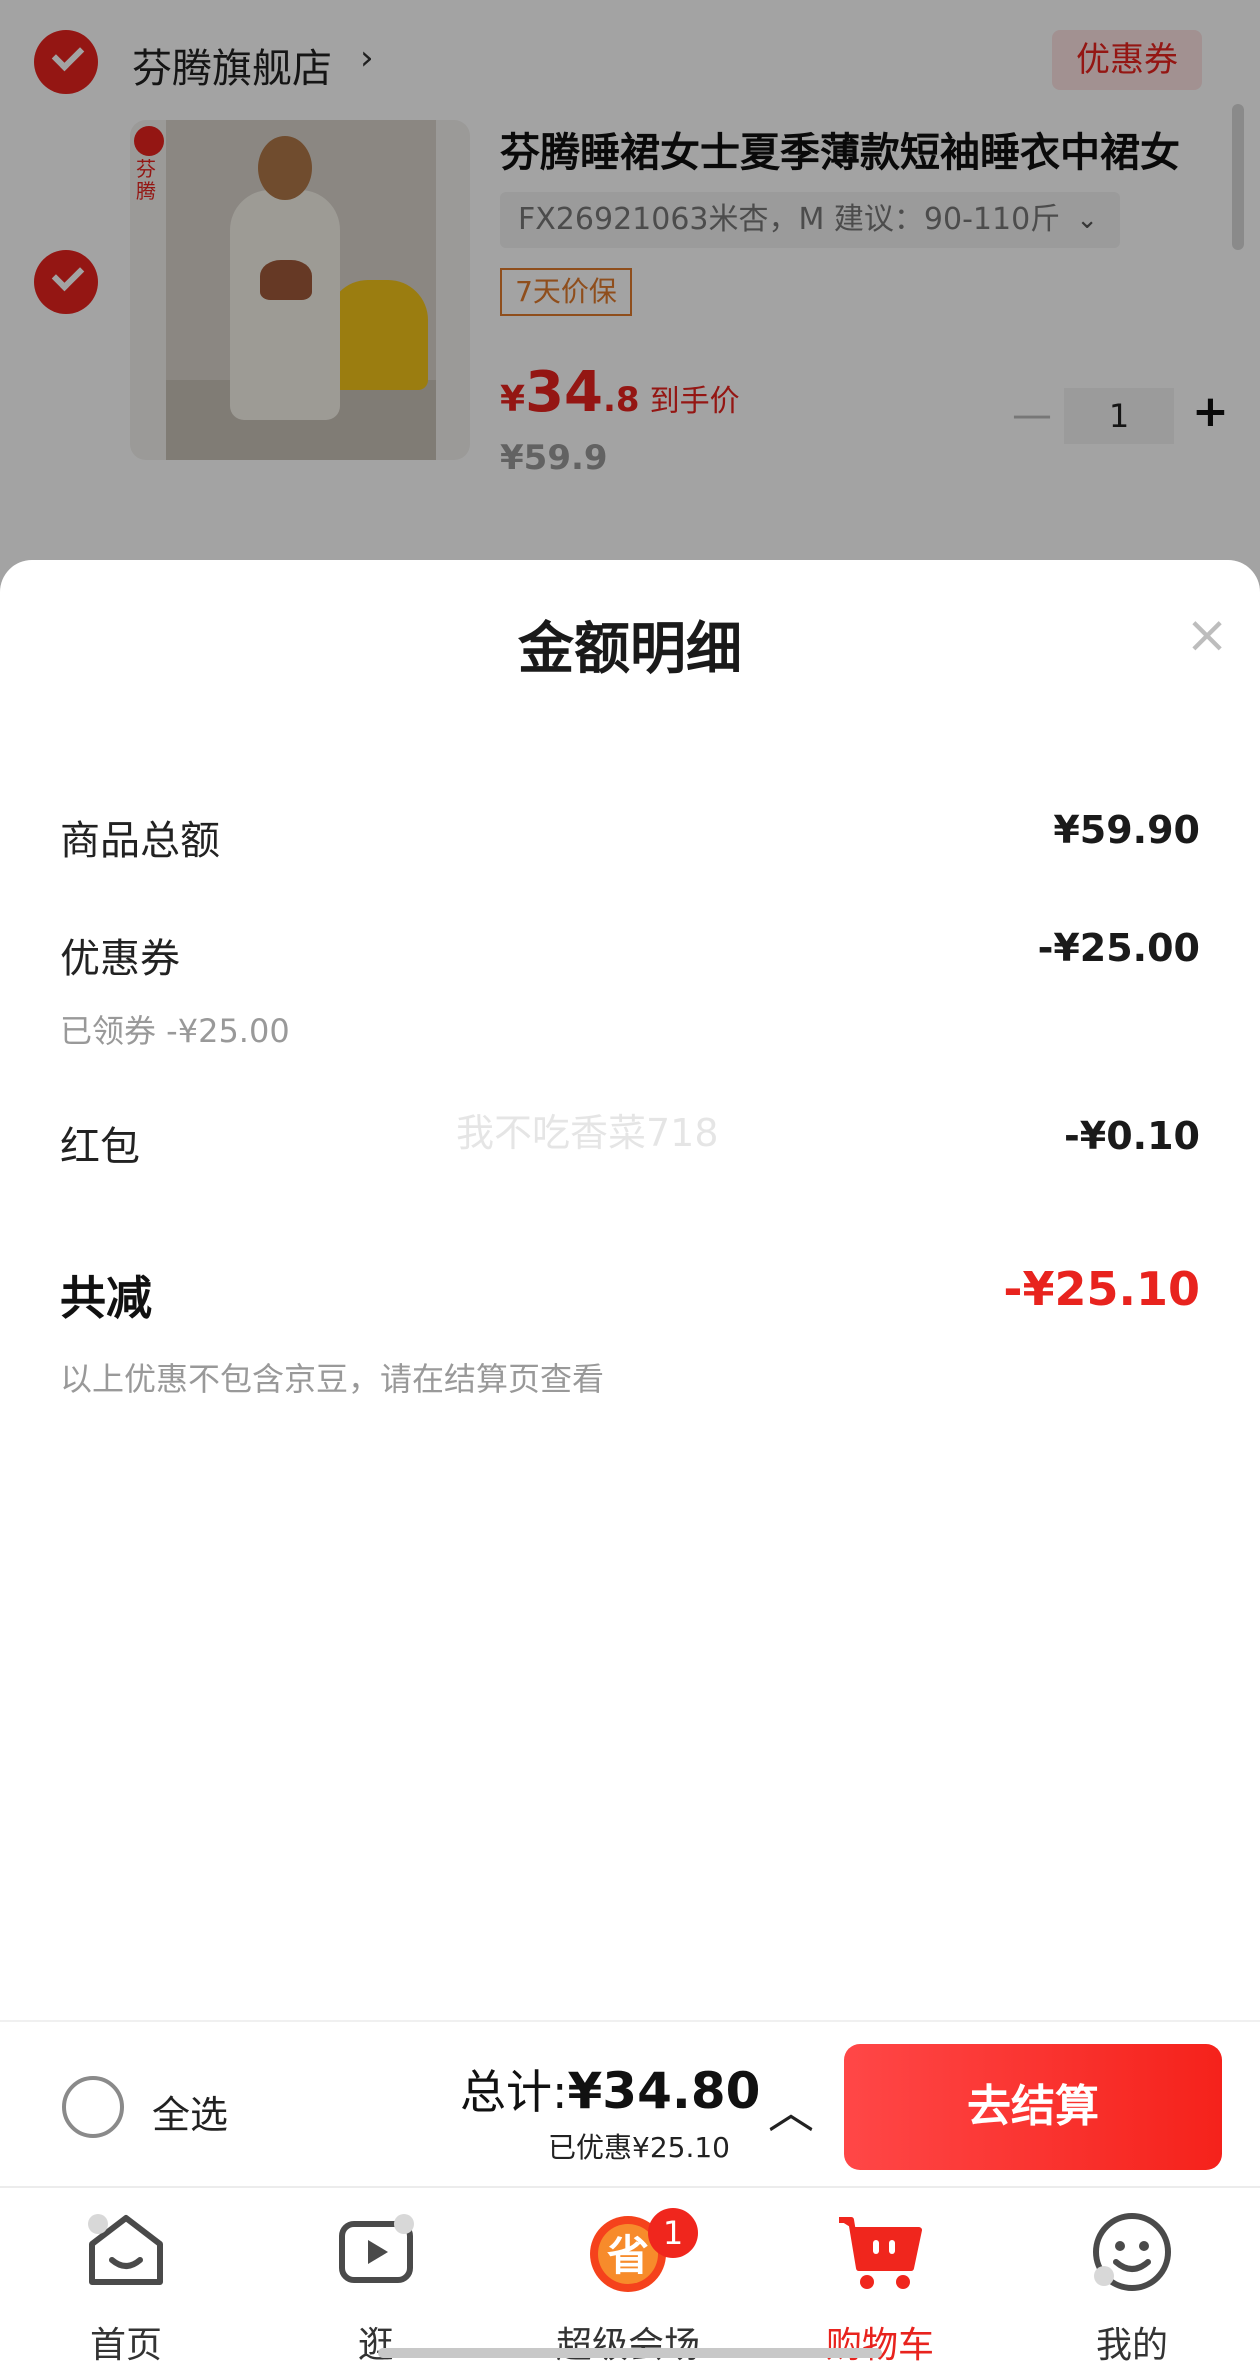  I want to click on tab-profile: 我的, so click(1132, 2276).